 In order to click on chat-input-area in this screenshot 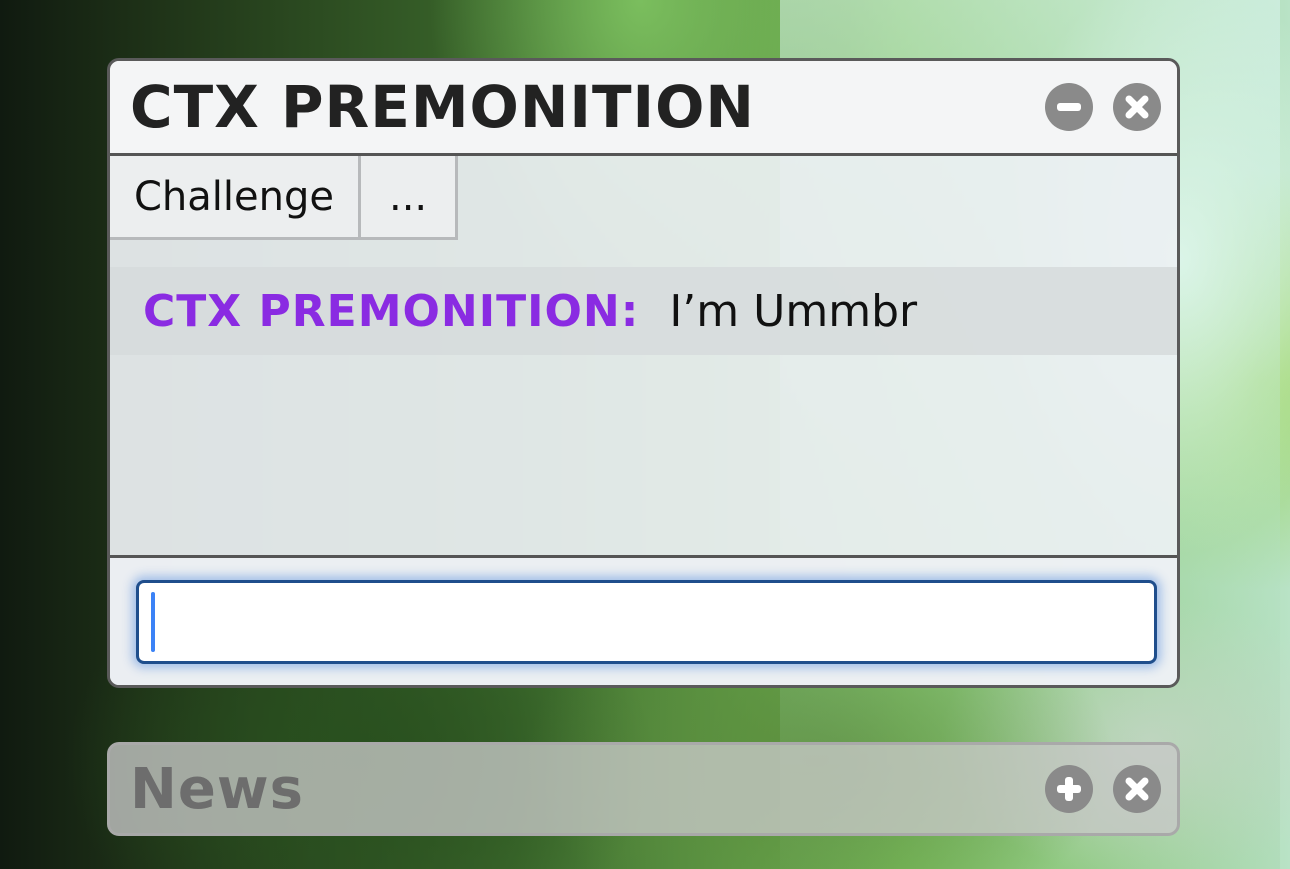, I will do `click(643, 620)`.